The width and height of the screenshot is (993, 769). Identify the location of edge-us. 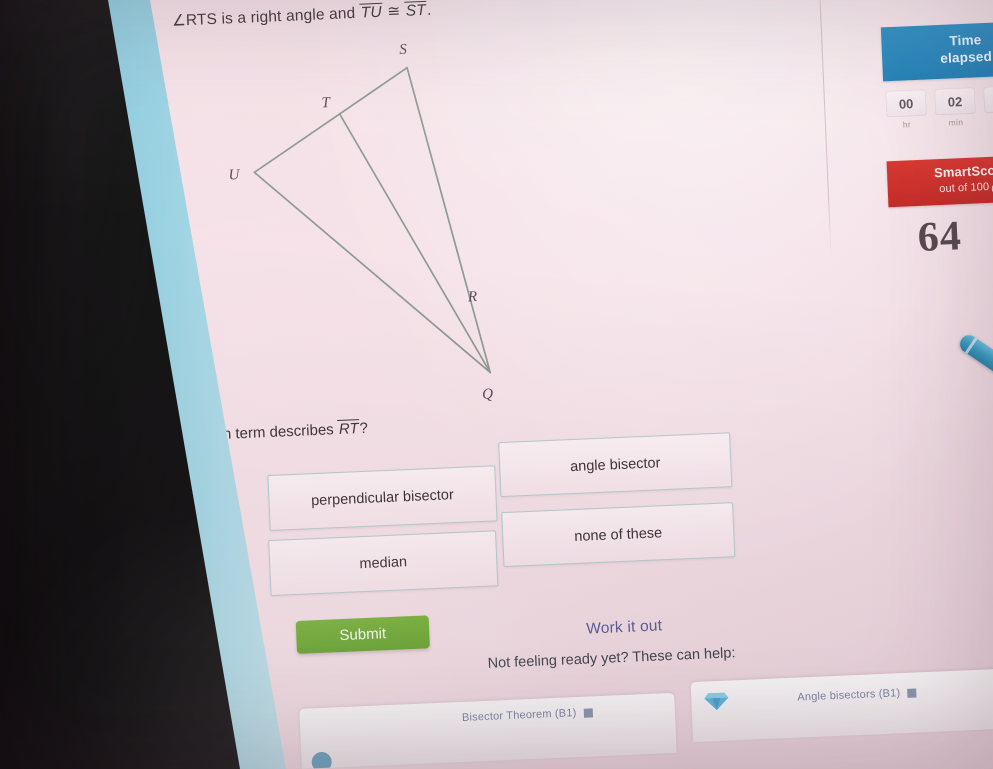
(330, 120).